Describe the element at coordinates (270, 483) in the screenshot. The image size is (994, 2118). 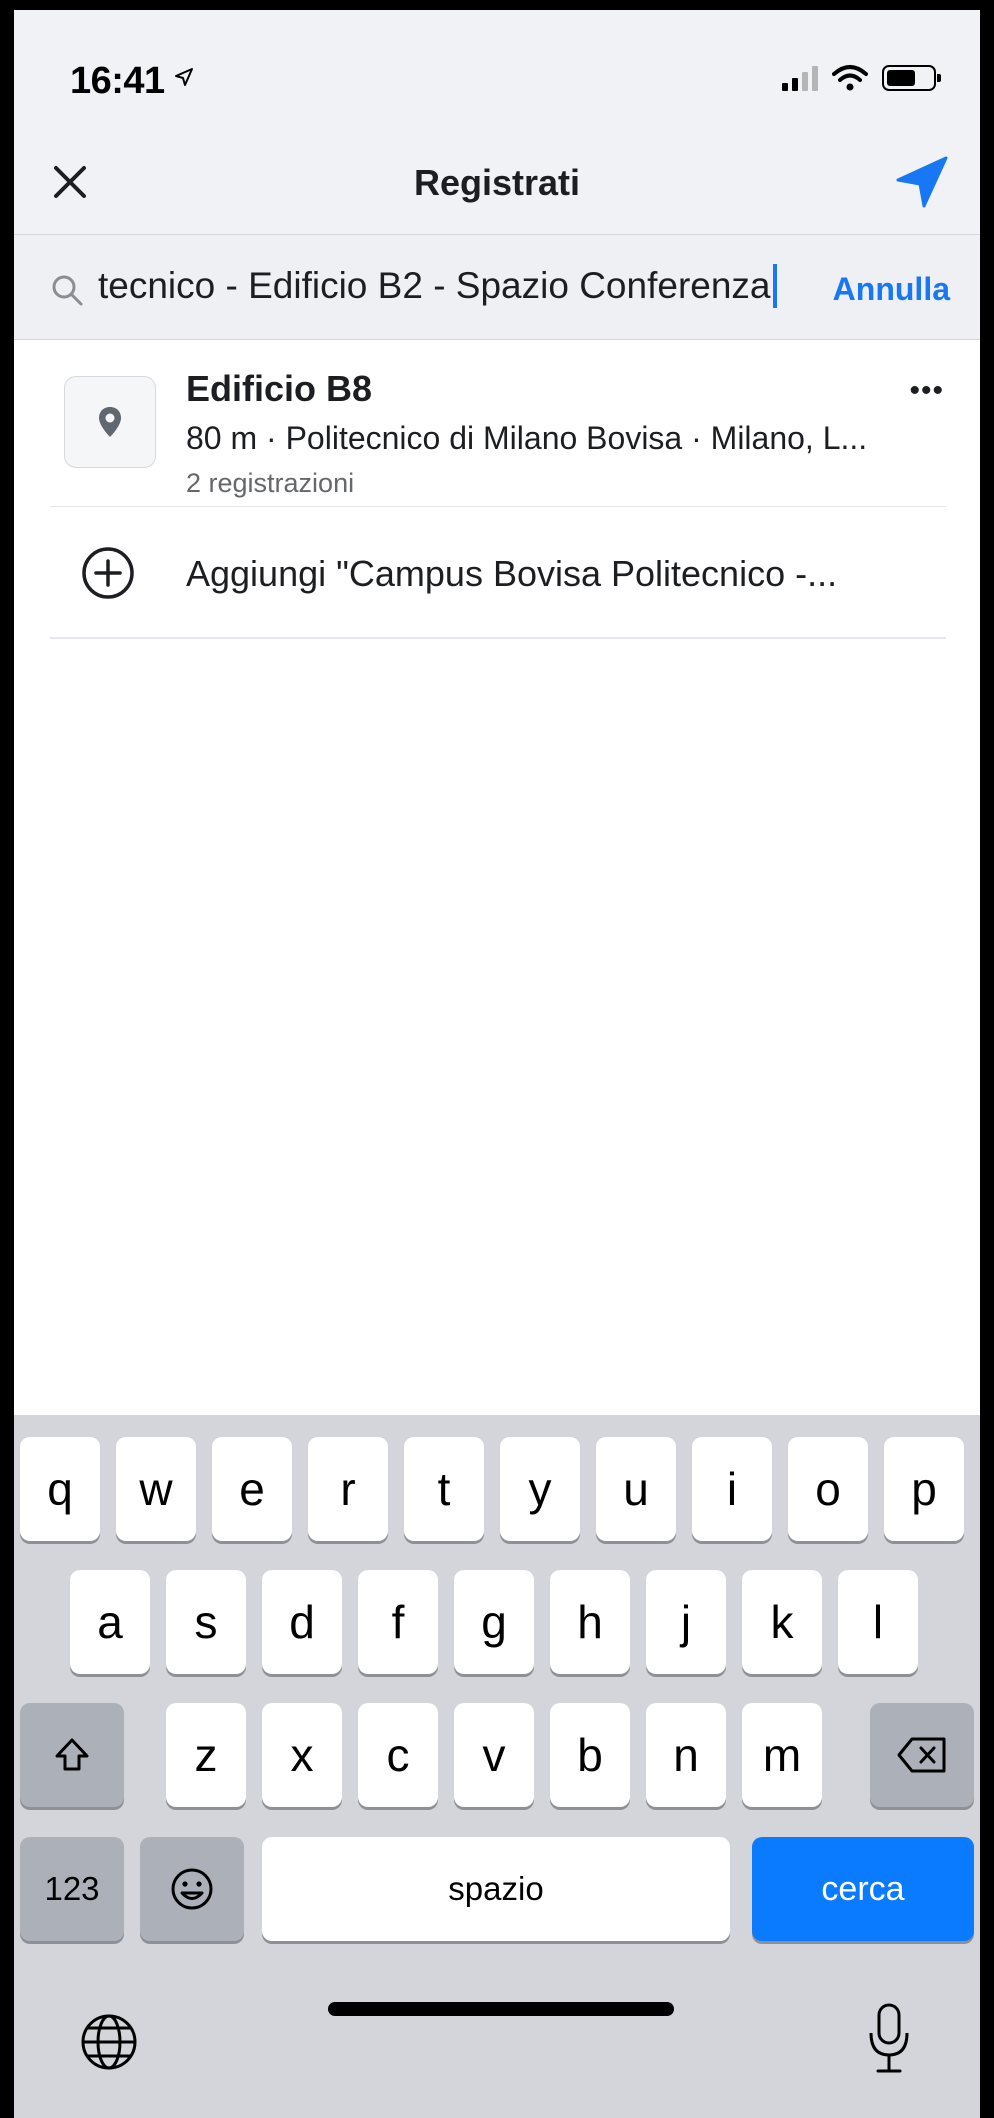
I see `place-checkin-count: 2 registrazioni` at that location.